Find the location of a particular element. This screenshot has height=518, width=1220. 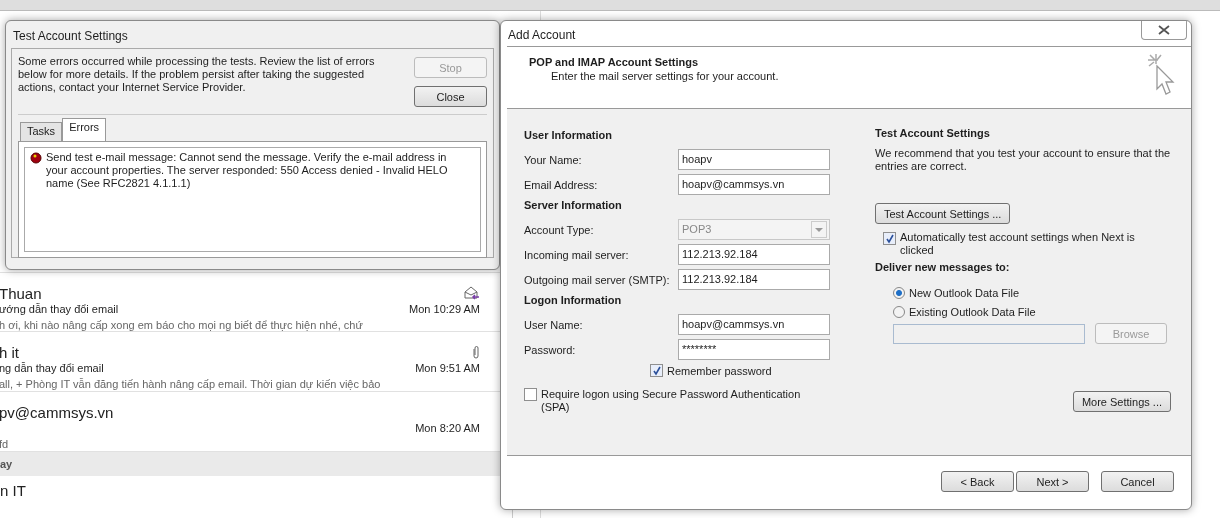

page-subtitle: Enter the mail server settings for your account. is located at coordinates (664, 76).